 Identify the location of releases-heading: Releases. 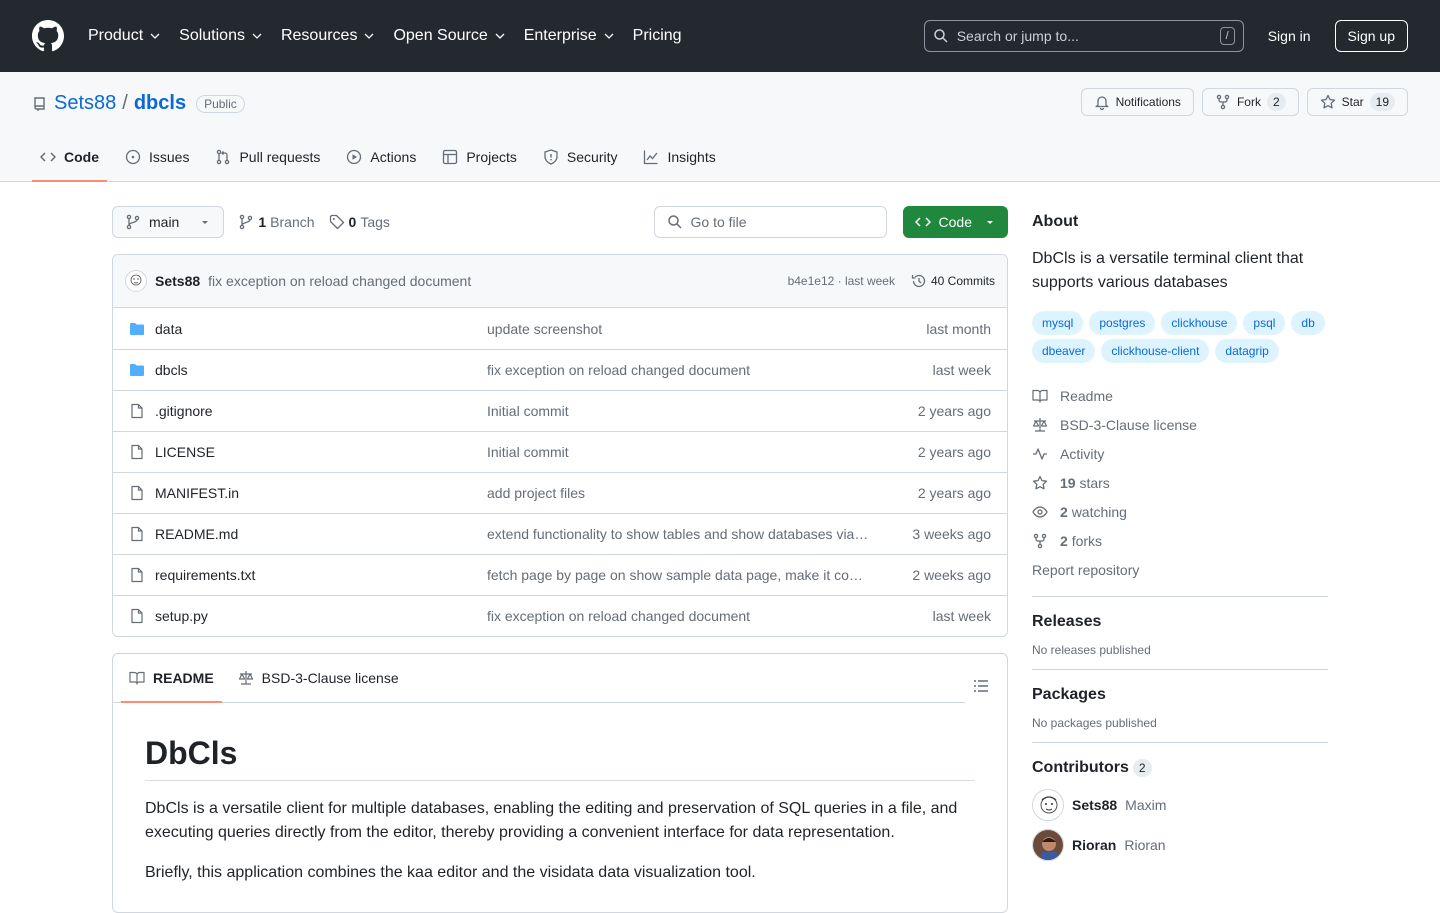
(1180, 622).